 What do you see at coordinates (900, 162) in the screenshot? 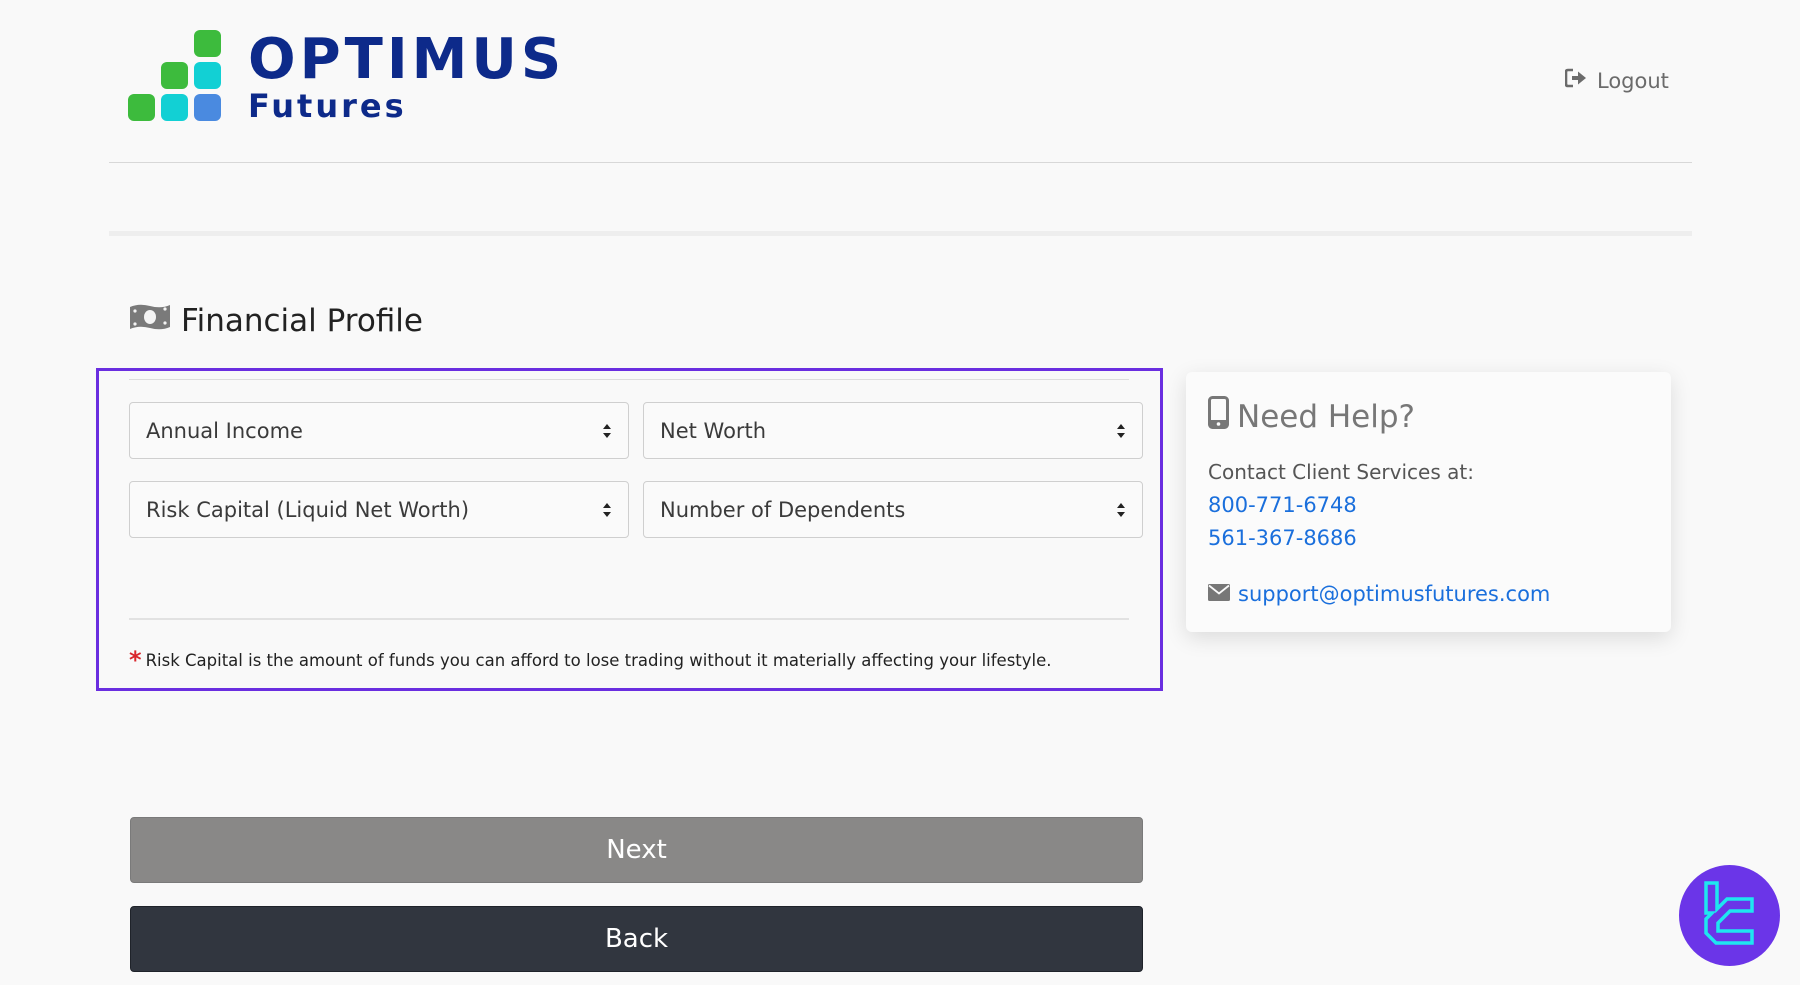
I see `header-divider` at bounding box center [900, 162].